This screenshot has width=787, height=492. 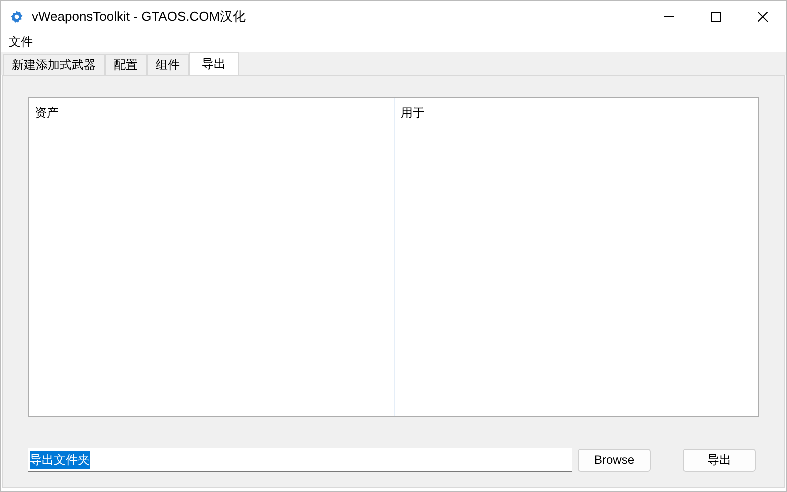 What do you see at coordinates (126, 64) in the screenshot?
I see `tab: 配置` at bounding box center [126, 64].